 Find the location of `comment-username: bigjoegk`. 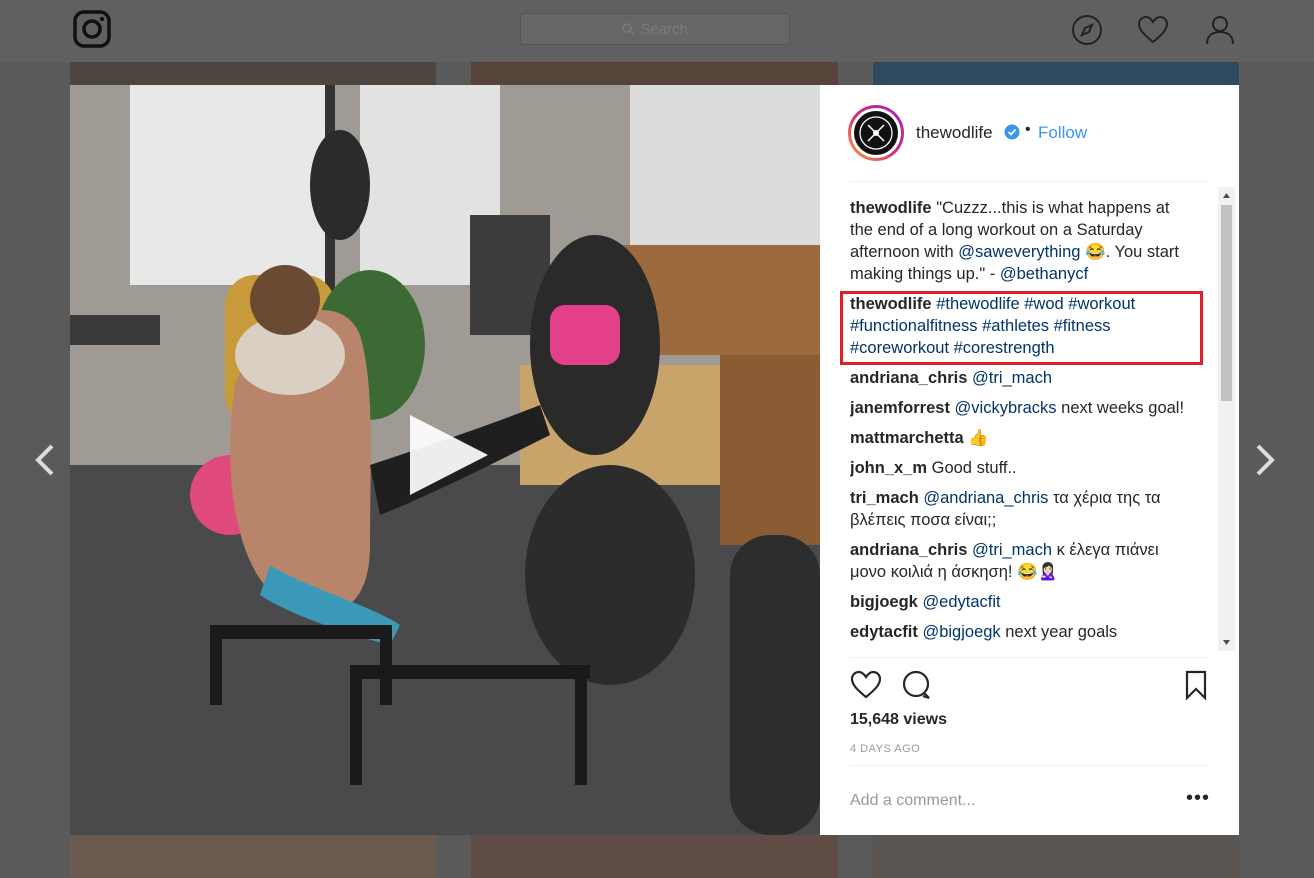

comment-username: bigjoegk is located at coordinates (884, 602).